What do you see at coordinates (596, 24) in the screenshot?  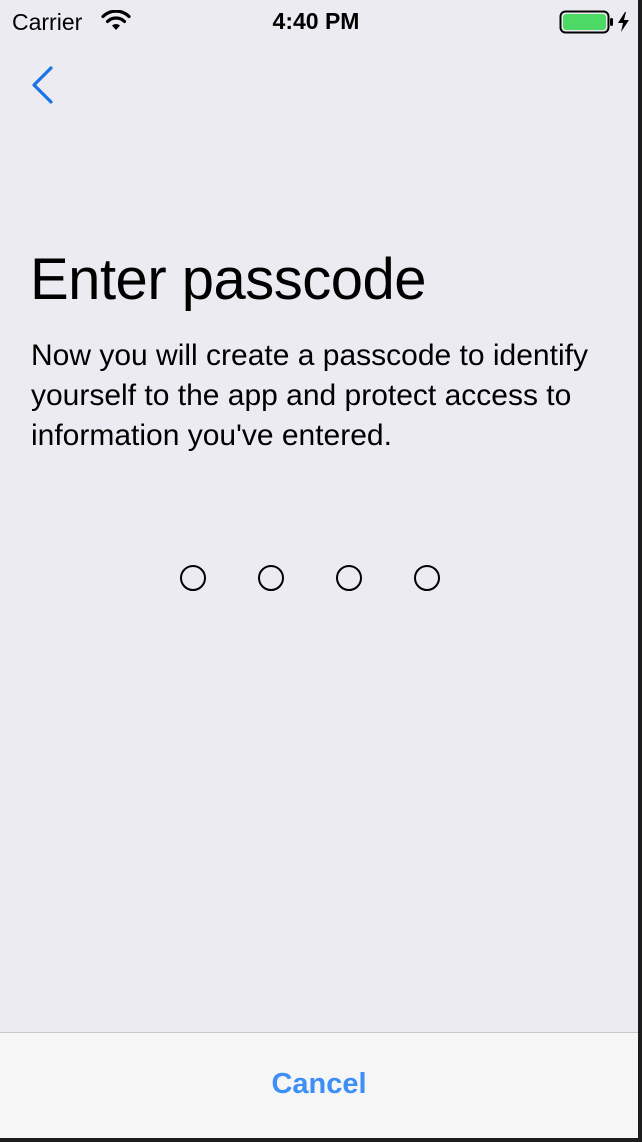 I see `battery-charging-icon` at bounding box center [596, 24].